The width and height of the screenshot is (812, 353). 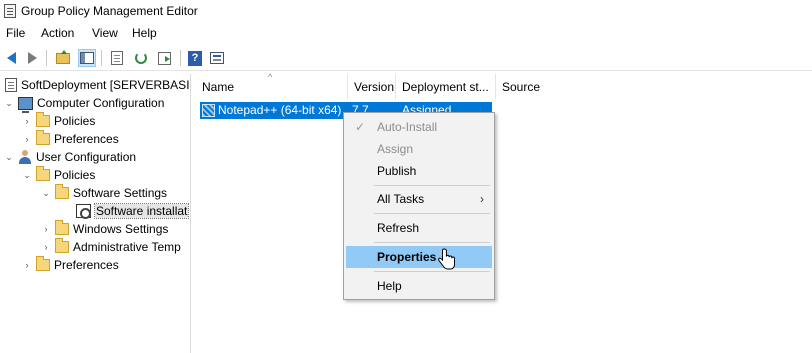 I want to click on console-tree-icon, so click(x=87, y=58).